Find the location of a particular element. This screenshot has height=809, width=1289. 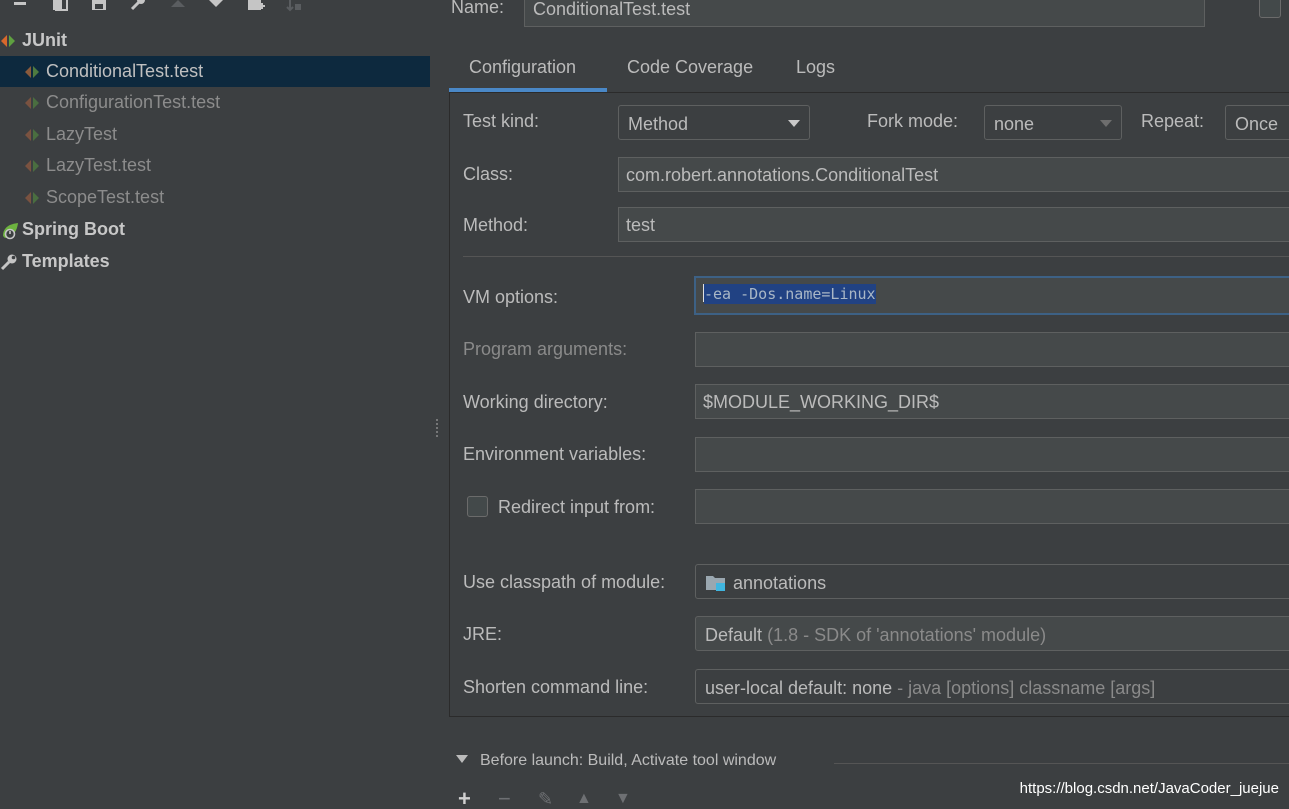

tree-item-conditionaltest: ConditionalTest.test is located at coordinates (215, 71).